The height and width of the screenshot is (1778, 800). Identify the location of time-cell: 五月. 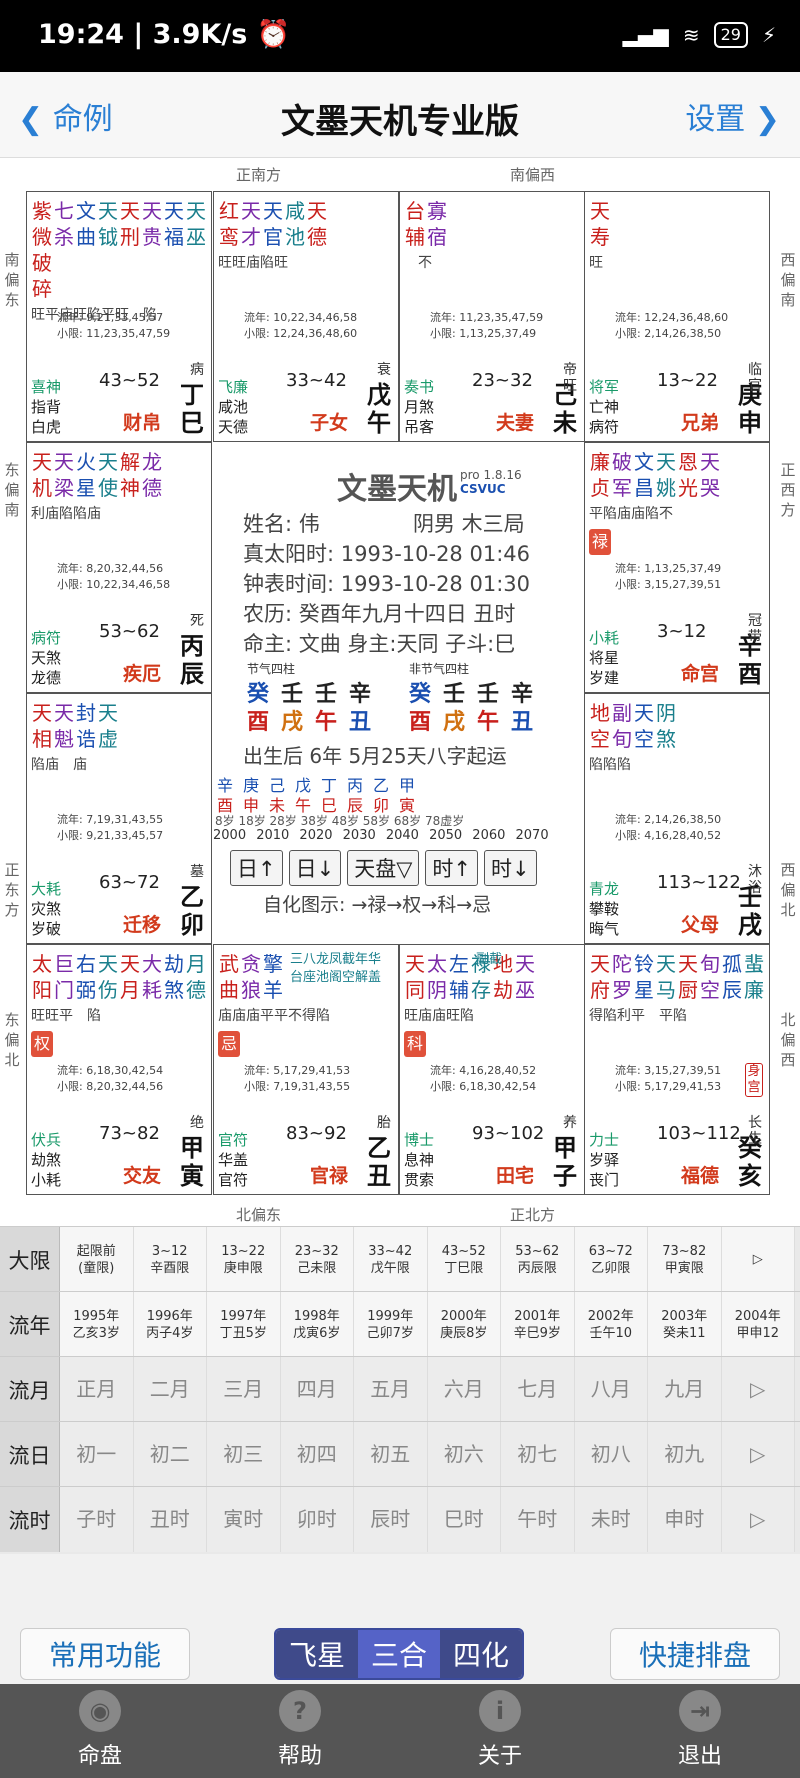
(391, 1389).